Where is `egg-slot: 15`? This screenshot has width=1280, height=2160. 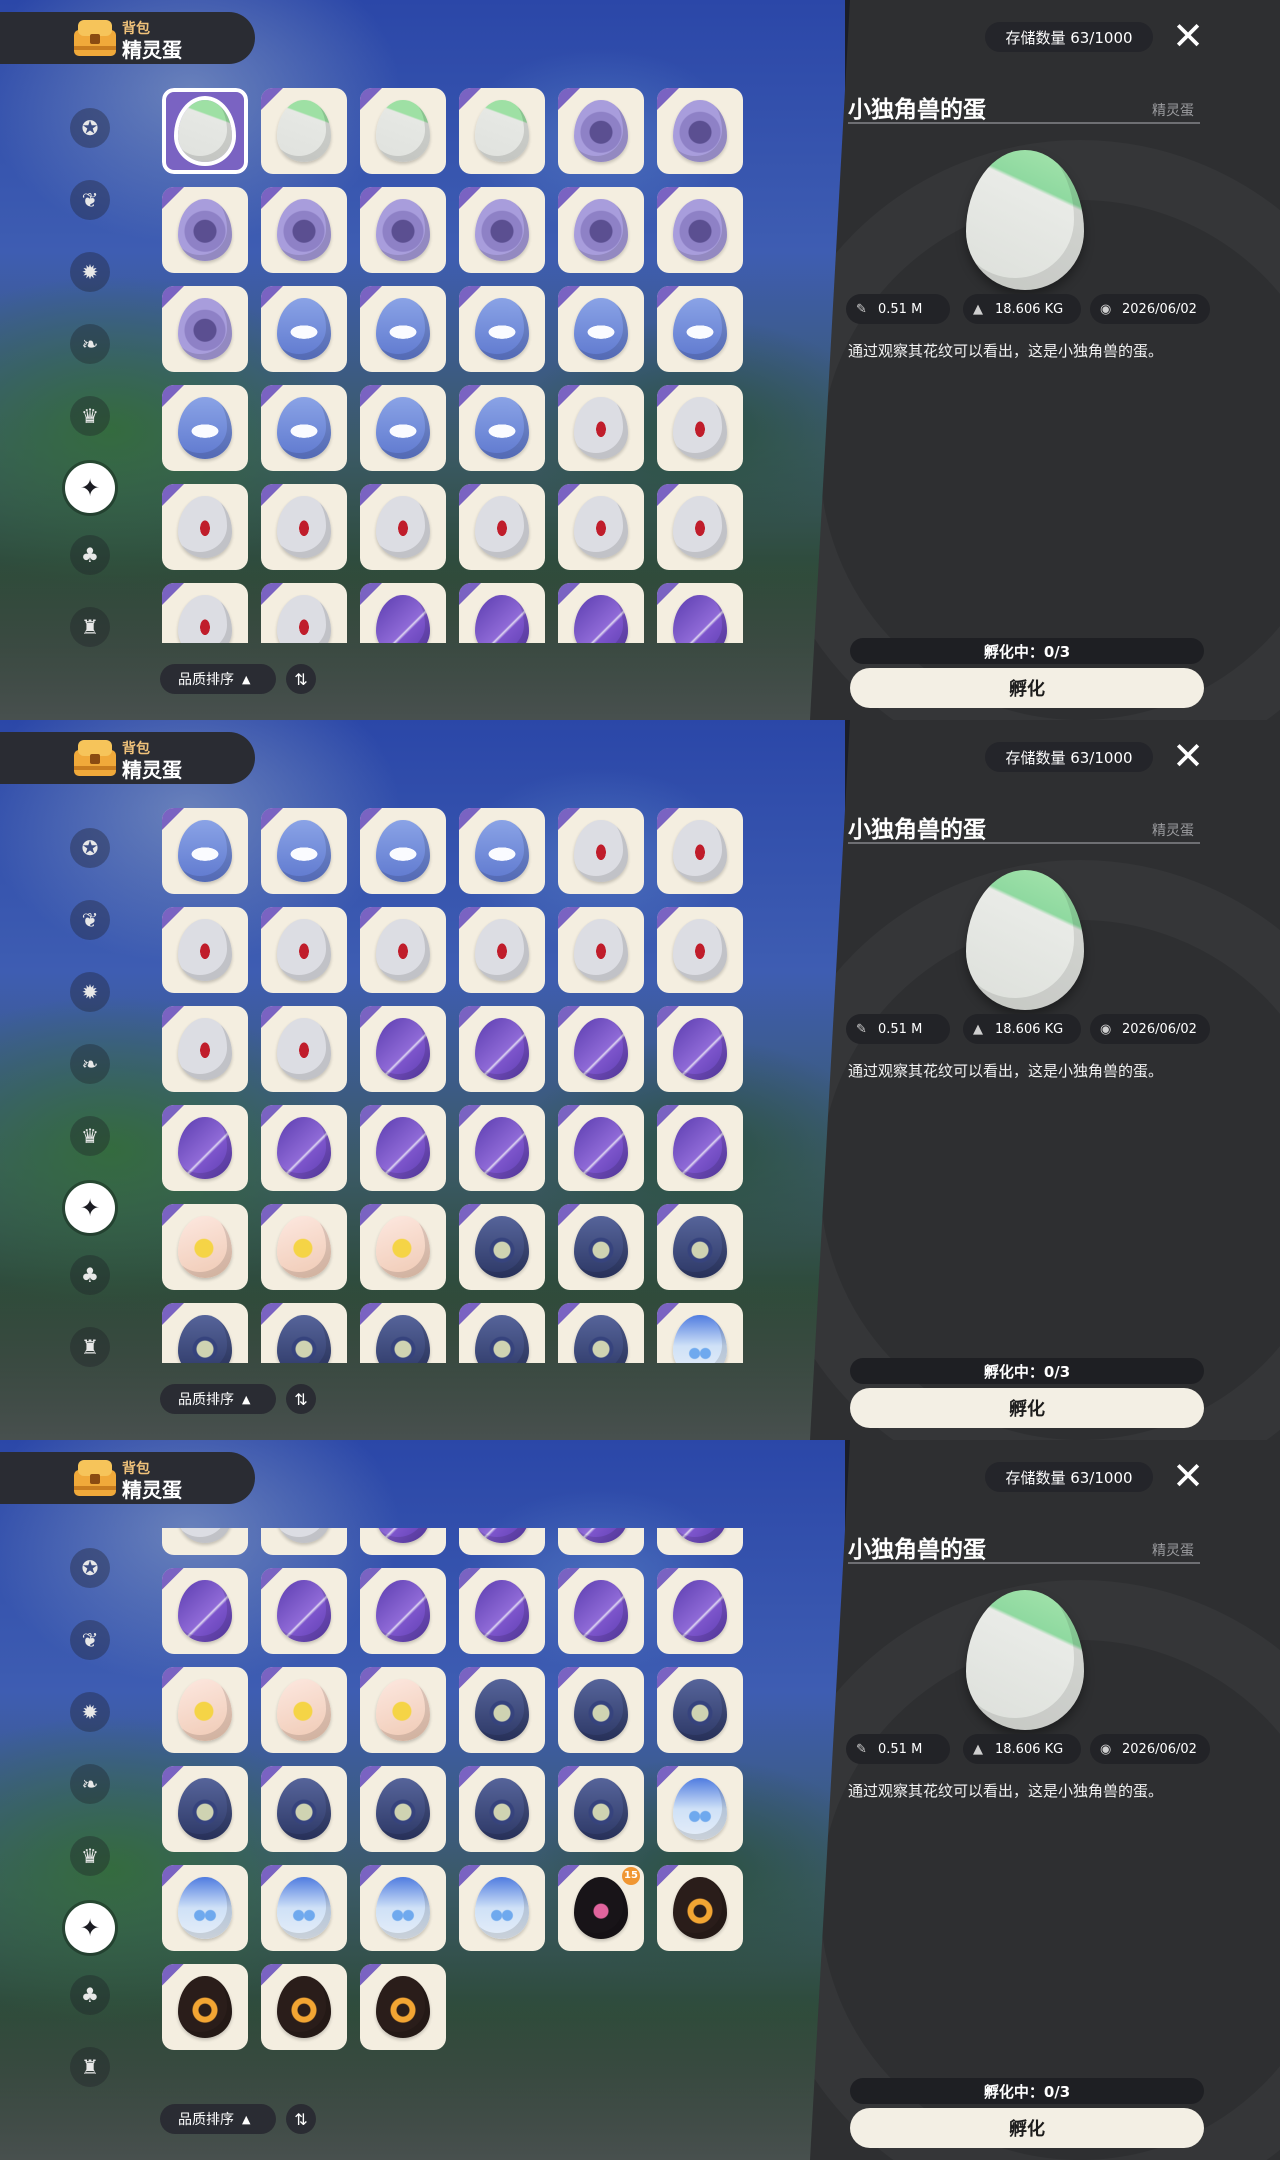
egg-slot: 15 is located at coordinates (601, 1907).